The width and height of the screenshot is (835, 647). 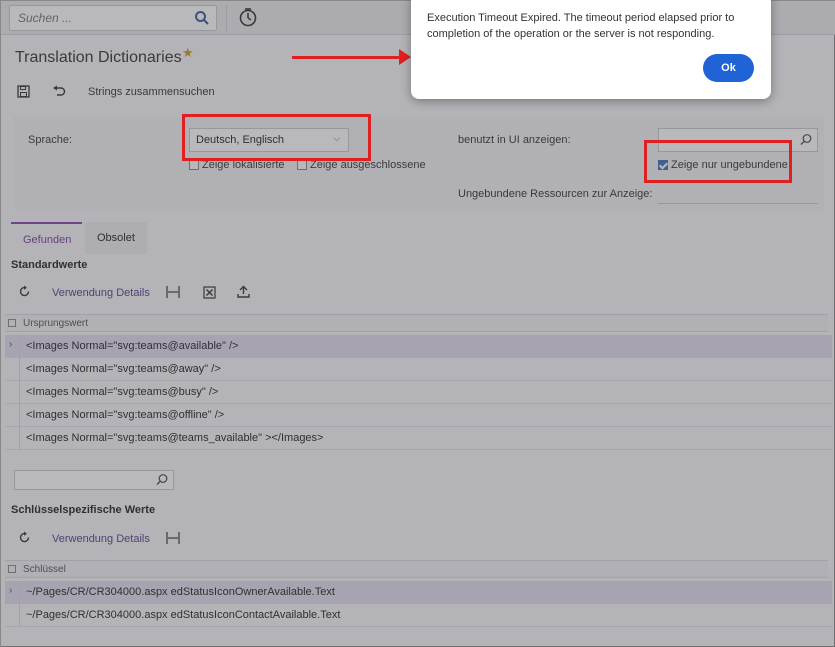 What do you see at coordinates (728, 68) in the screenshot?
I see `ok-button: Ok` at bounding box center [728, 68].